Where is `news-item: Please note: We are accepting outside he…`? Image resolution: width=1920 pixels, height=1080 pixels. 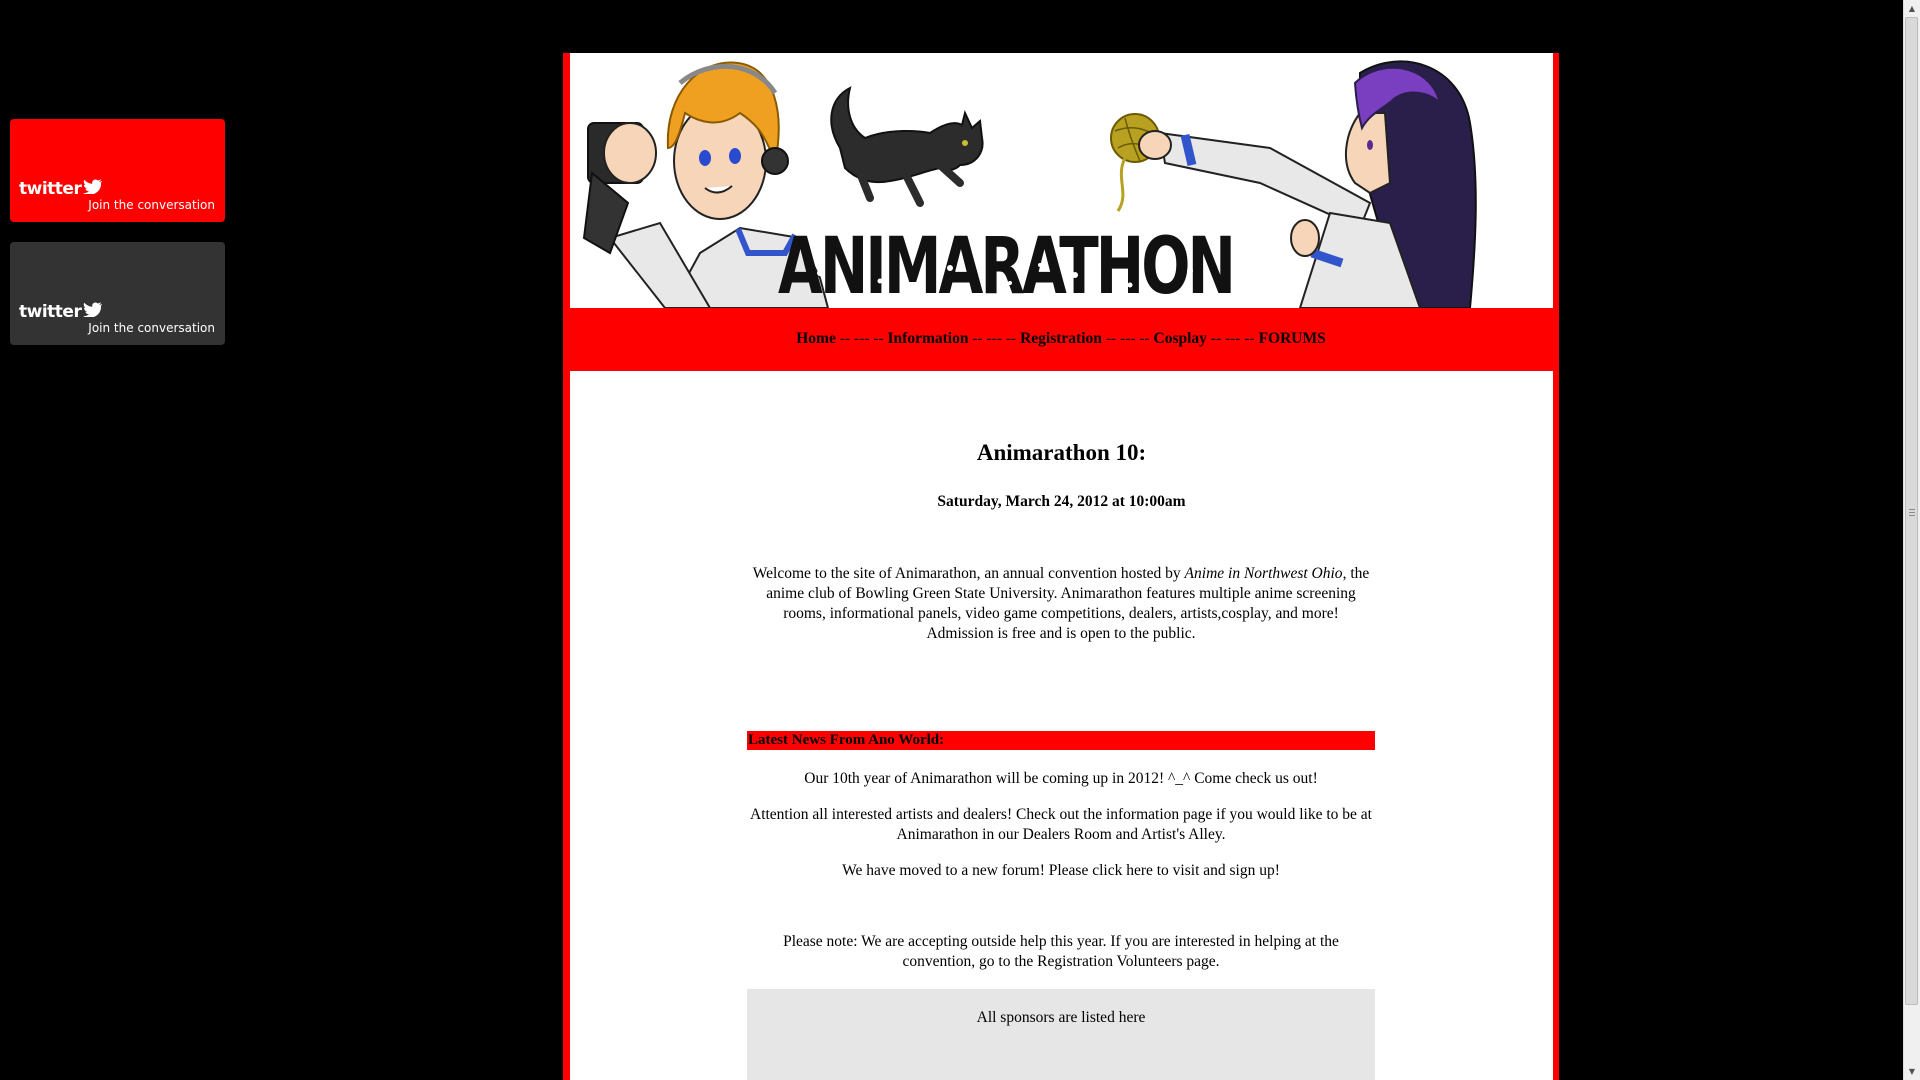
news-item: Please note: We are accepting outside he… is located at coordinates (1061, 951).